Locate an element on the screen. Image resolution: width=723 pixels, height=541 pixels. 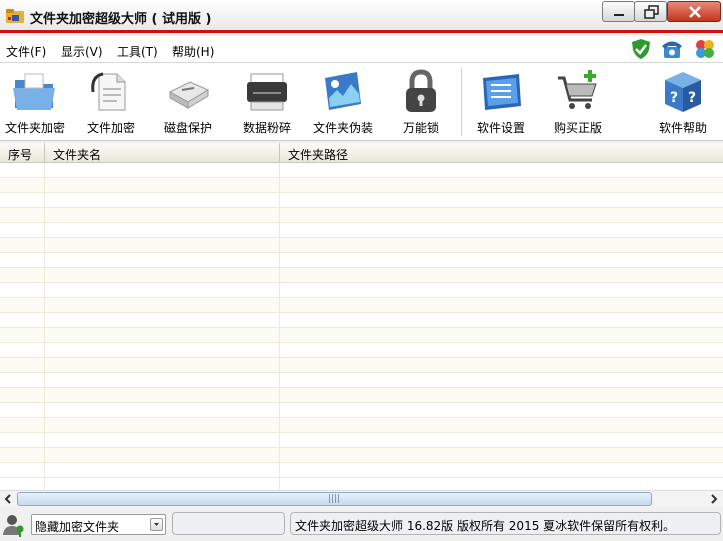
folder-lock-app-icon is located at coordinates (15, 16).